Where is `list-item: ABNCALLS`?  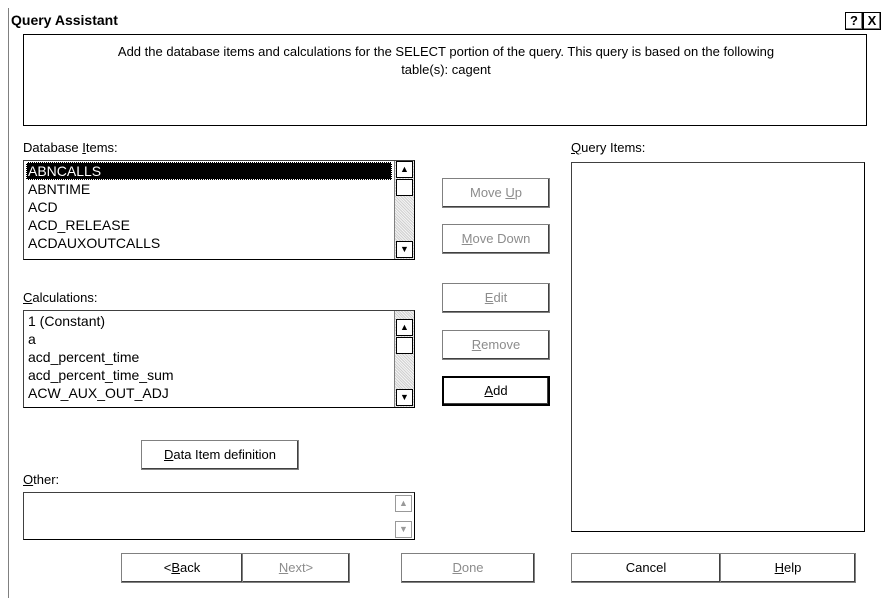
list-item: ABNCALLS is located at coordinates (209, 171).